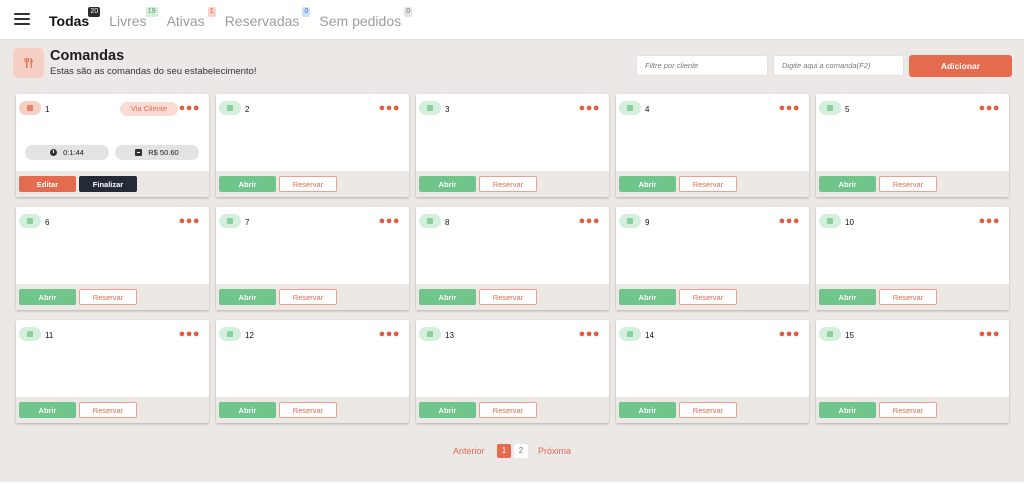  What do you see at coordinates (554, 451) in the screenshot?
I see `next-page-link: Próxima` at bounding box center [554, 451].